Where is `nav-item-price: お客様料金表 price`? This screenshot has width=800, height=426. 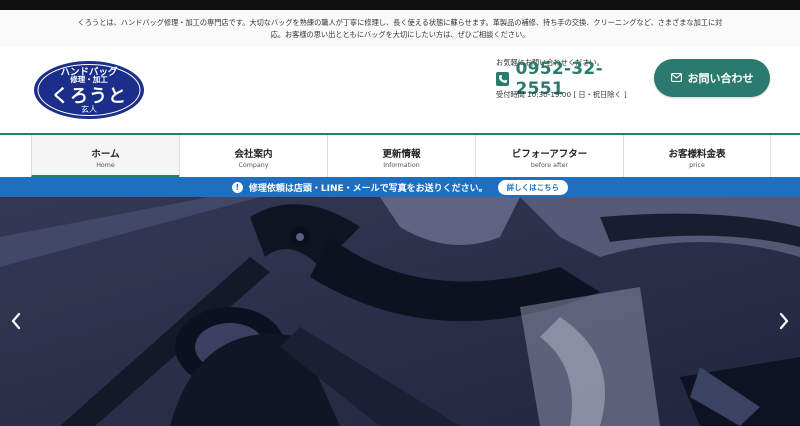
nav-item-price: お客様料金表 price is located at coordinates (697, 156).